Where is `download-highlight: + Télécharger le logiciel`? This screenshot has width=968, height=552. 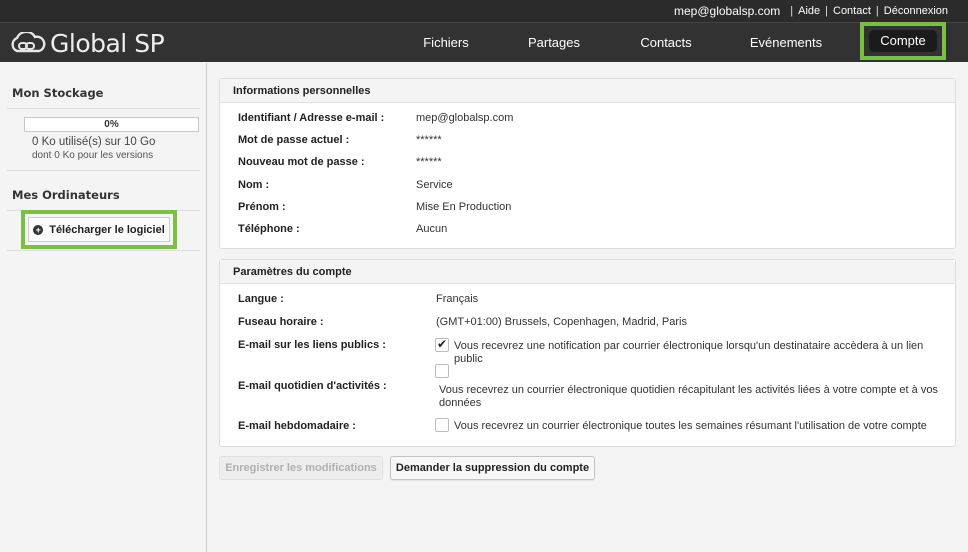
download-highlight: + Télécharger le logiciel is located at coordinates (99, 229).